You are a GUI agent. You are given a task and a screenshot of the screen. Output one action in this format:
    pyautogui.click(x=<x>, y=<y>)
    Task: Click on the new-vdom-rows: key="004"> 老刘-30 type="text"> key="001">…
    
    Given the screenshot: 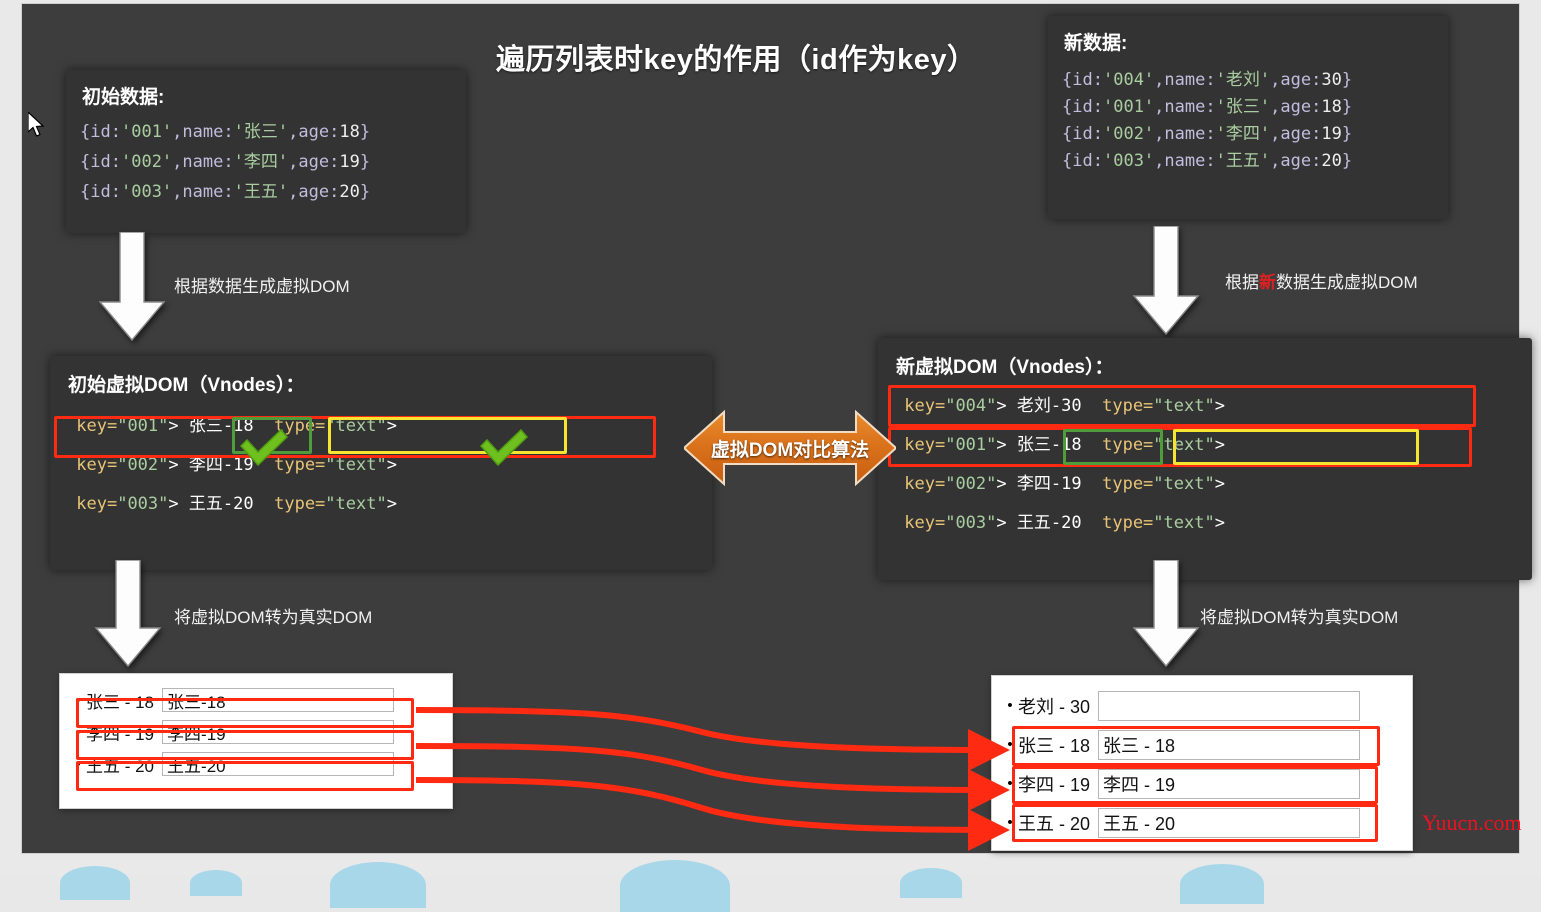 What is the action you would take?
    pyautogui.click(x=1205, y=465)
    